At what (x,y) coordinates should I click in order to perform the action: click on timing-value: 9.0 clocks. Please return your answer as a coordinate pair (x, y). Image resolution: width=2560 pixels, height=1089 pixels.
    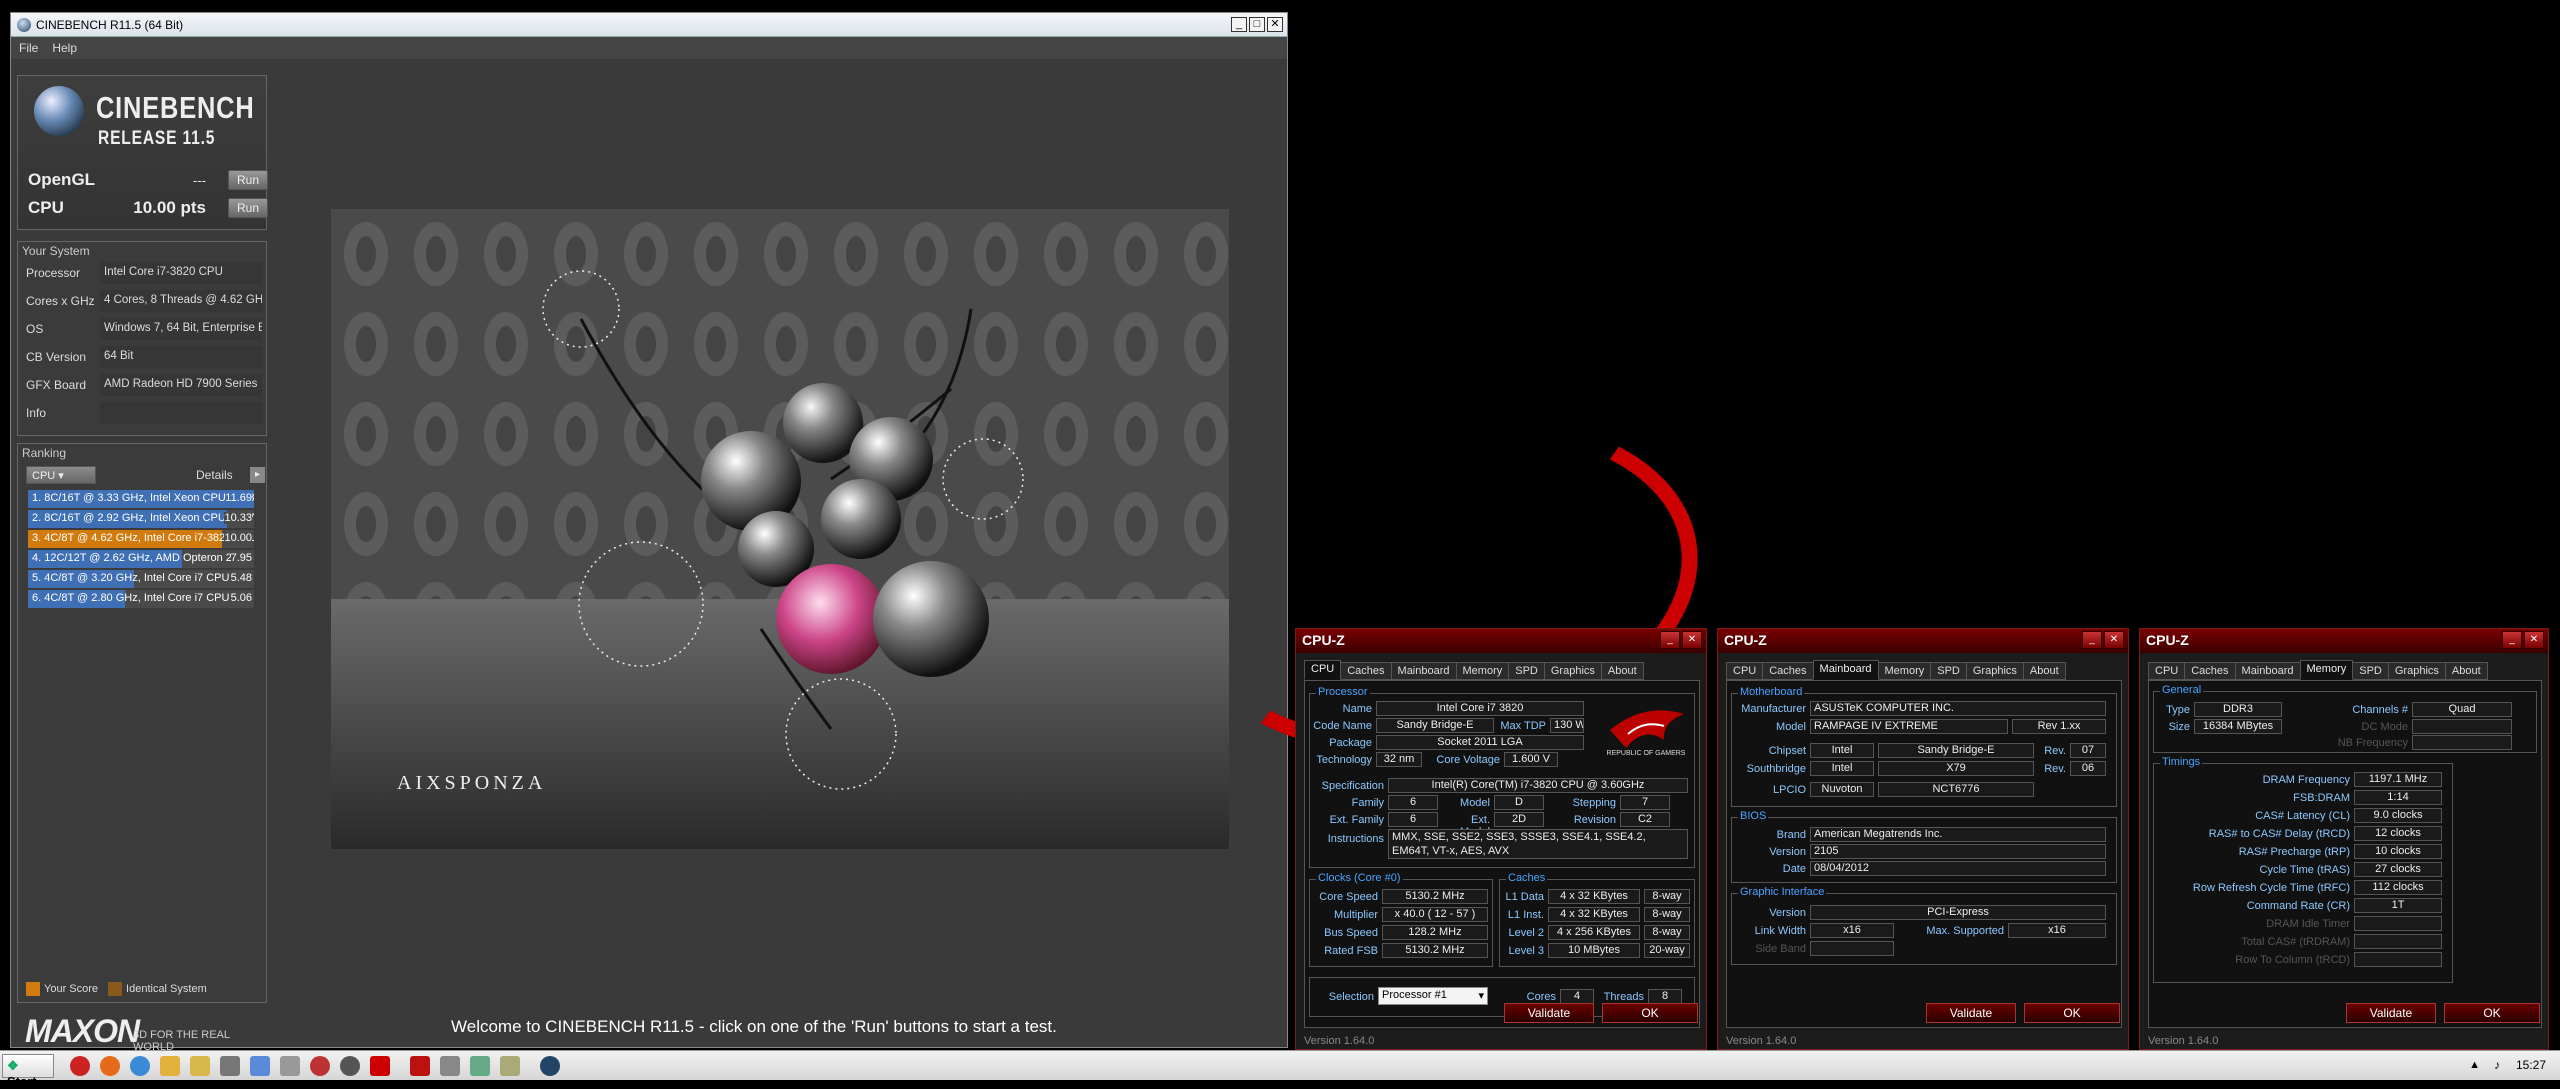
    Looking at the image, I should click on (2398, 815).